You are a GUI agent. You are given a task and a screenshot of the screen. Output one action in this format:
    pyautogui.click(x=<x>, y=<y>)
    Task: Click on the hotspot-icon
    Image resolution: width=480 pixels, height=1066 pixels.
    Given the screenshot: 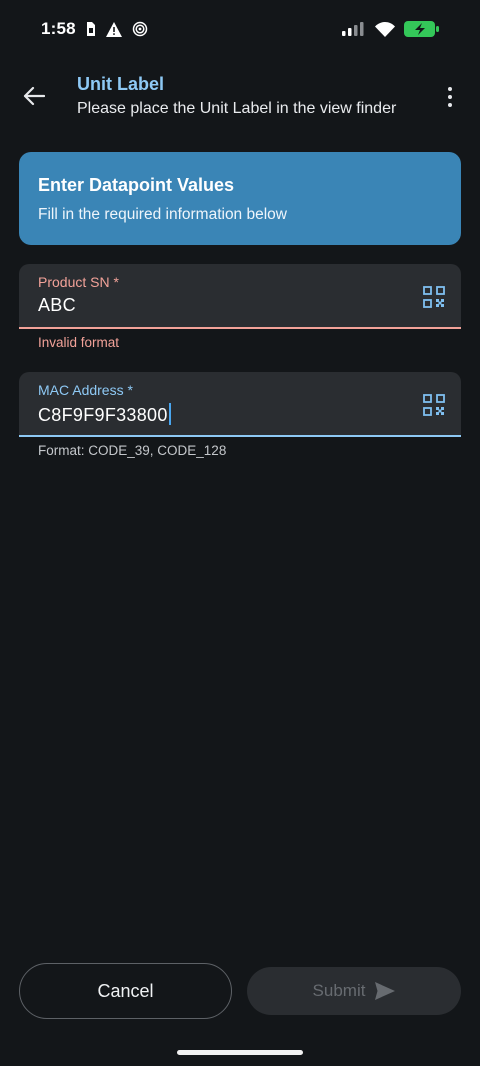 What is the action you would take?
    pyautogui.click(x=140, y=29)
    